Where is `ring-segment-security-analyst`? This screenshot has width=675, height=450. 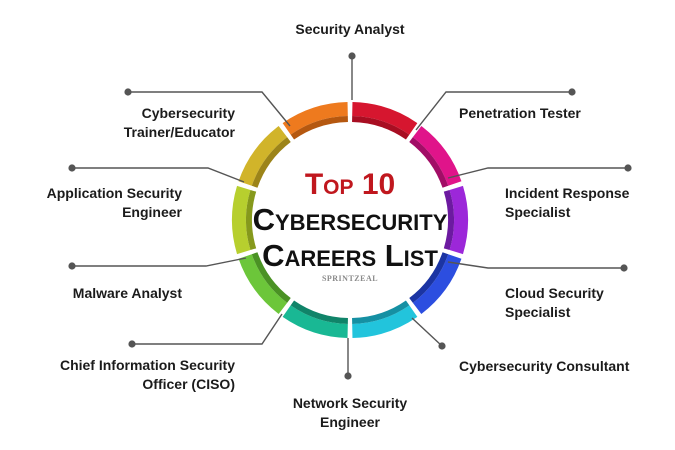 ring-segment-security-analyst is located at coordinates (385, 121).